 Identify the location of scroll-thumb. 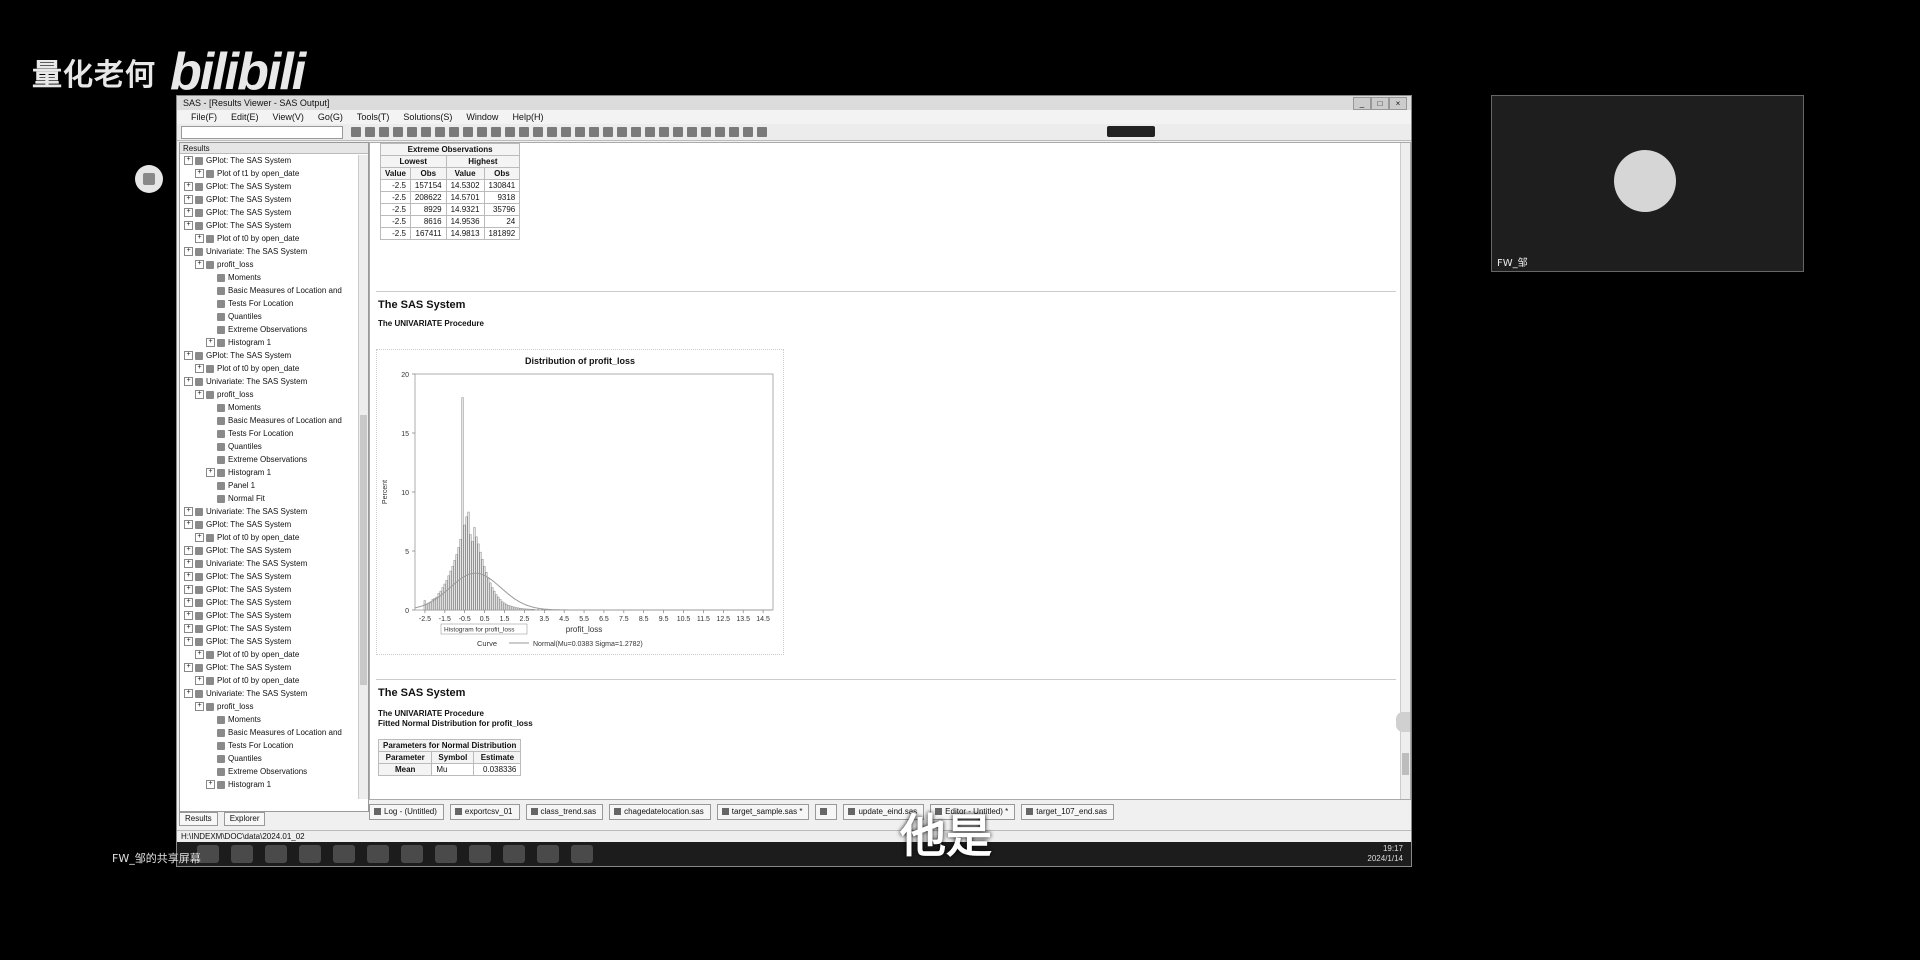
(1405, 764).